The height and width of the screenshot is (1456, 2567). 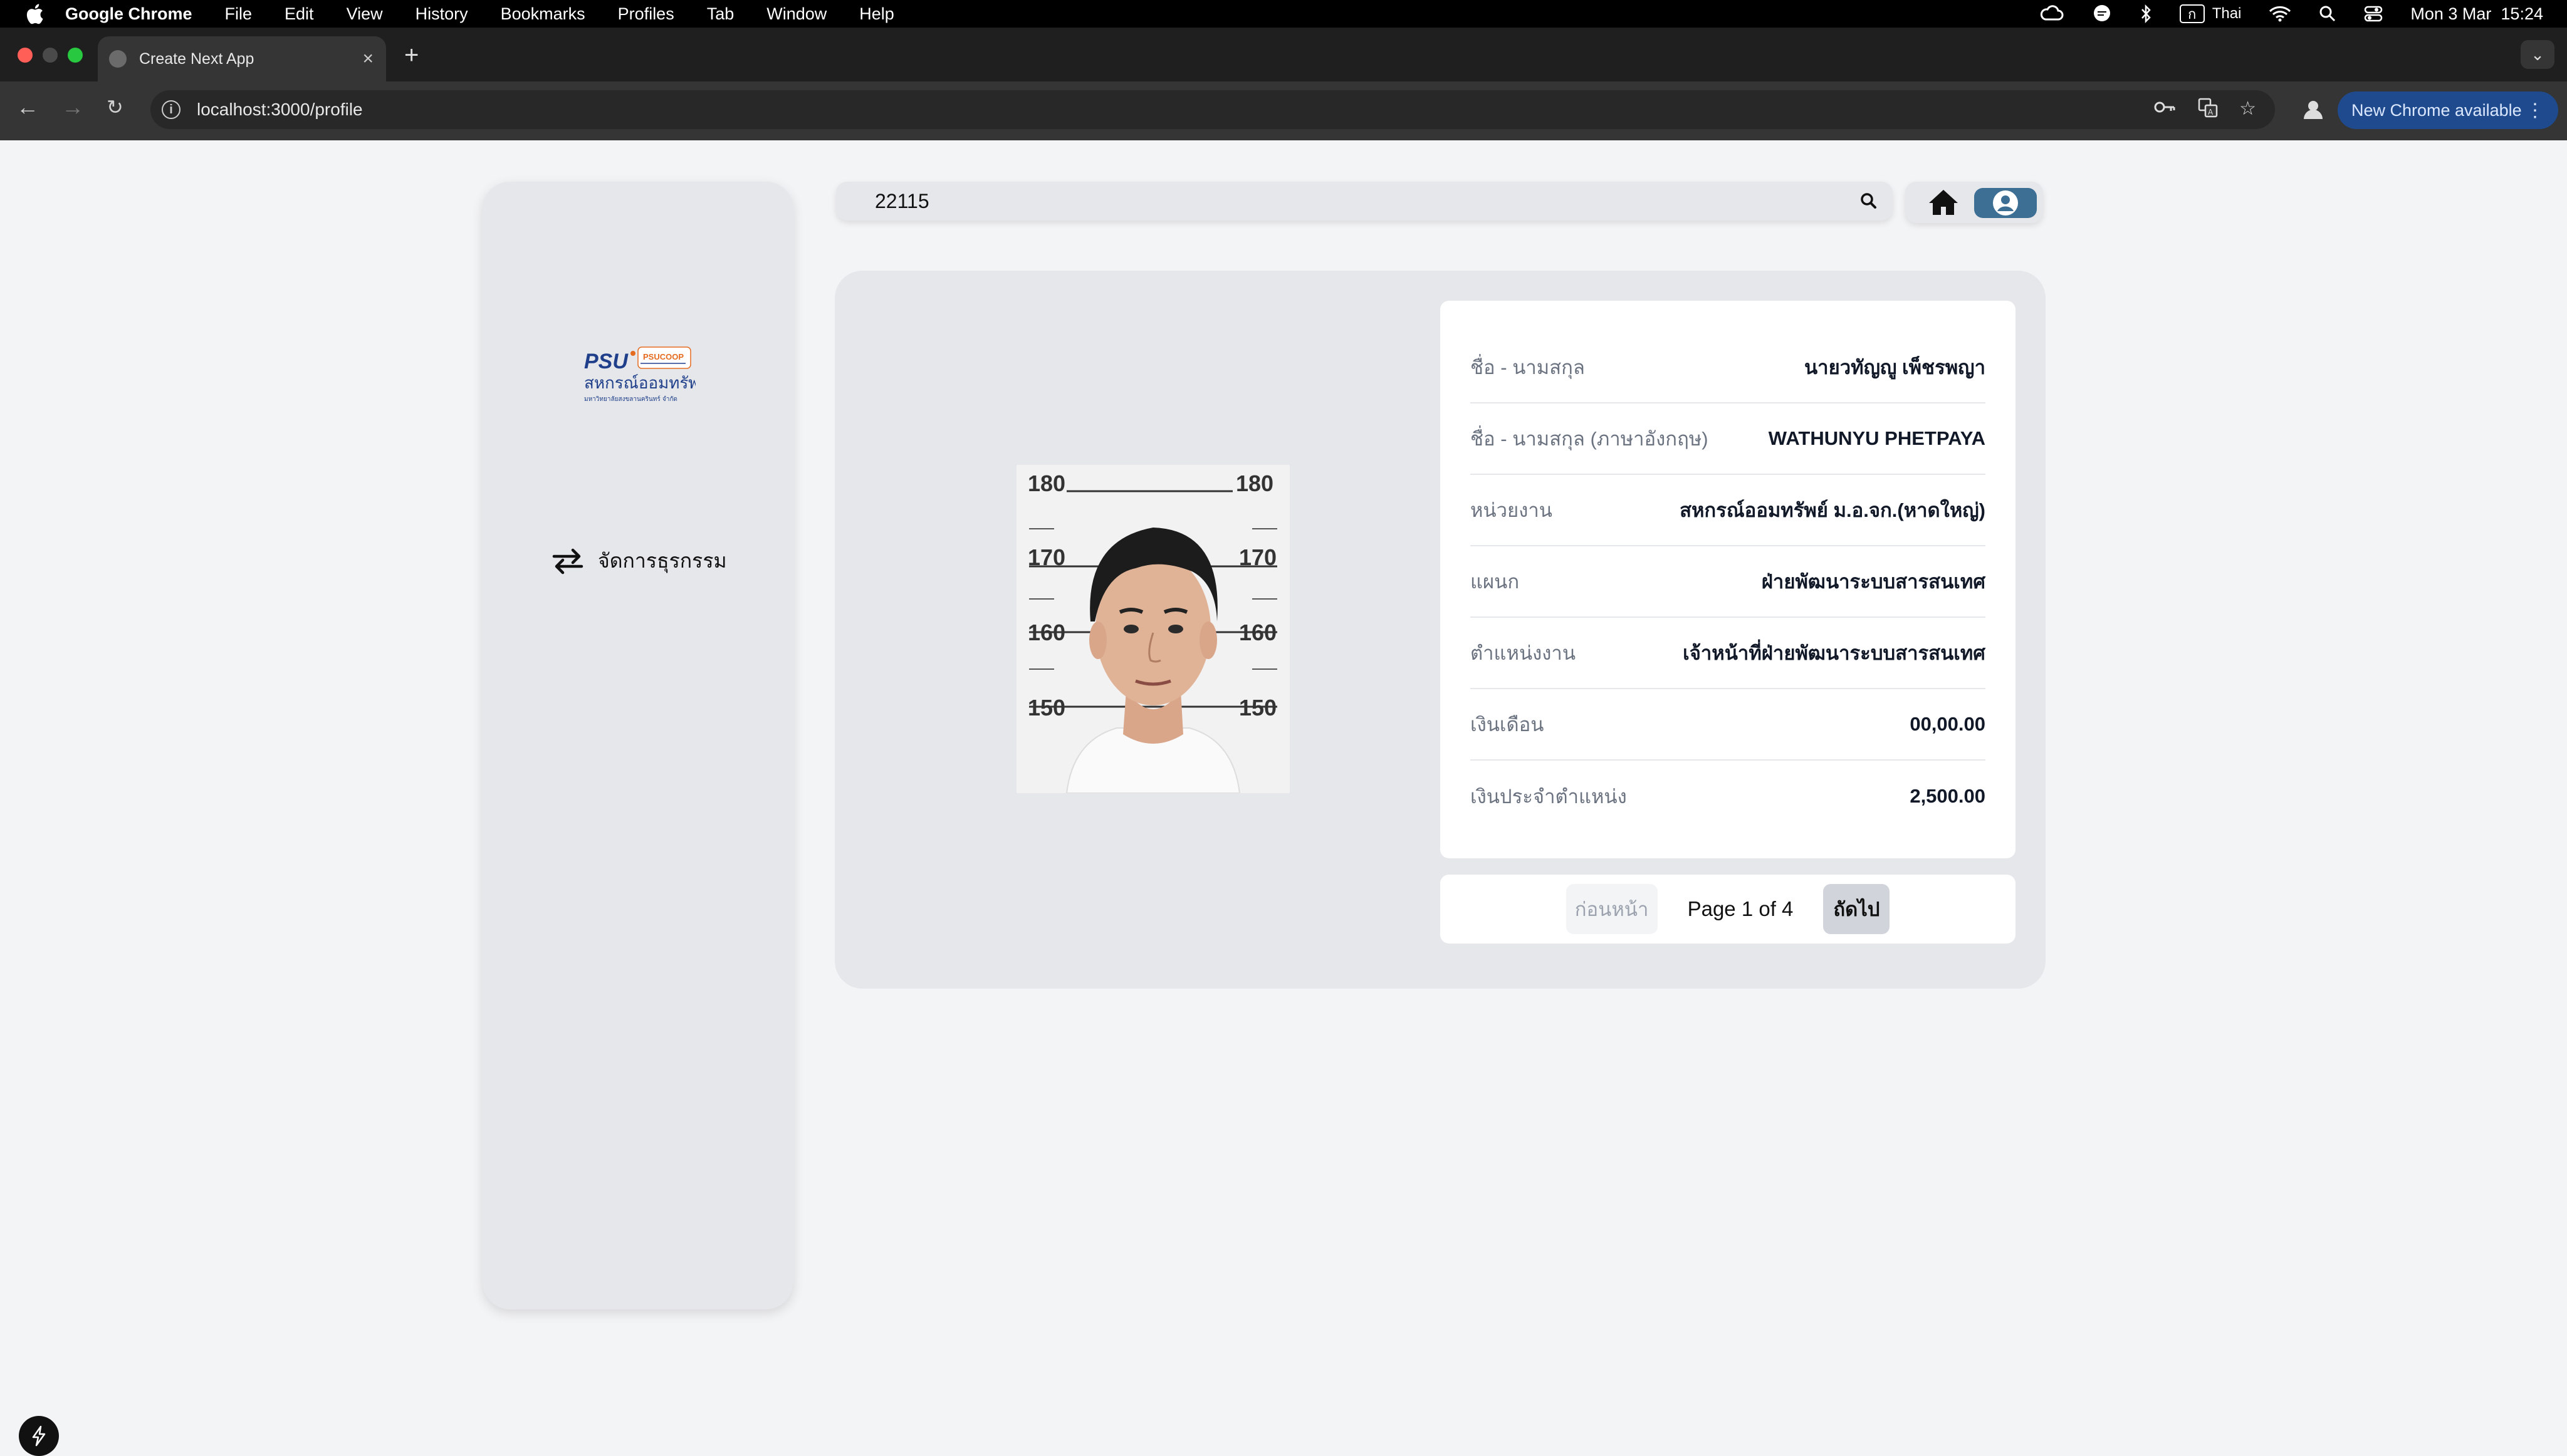 I want to click on spotlight-search-icon, so click(x=2327, y=14).